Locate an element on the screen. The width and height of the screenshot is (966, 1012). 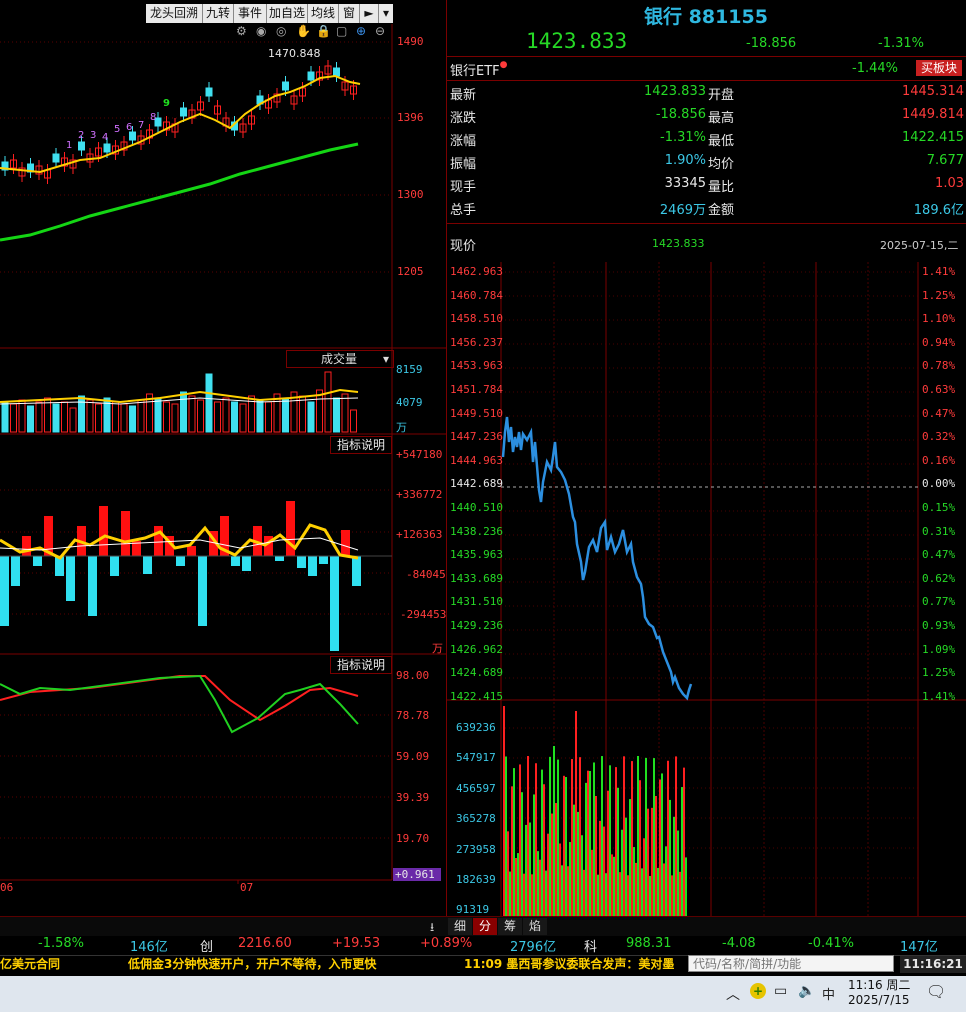
taskbar-time: 11:16 周二 is located at coordinates (879, 984).